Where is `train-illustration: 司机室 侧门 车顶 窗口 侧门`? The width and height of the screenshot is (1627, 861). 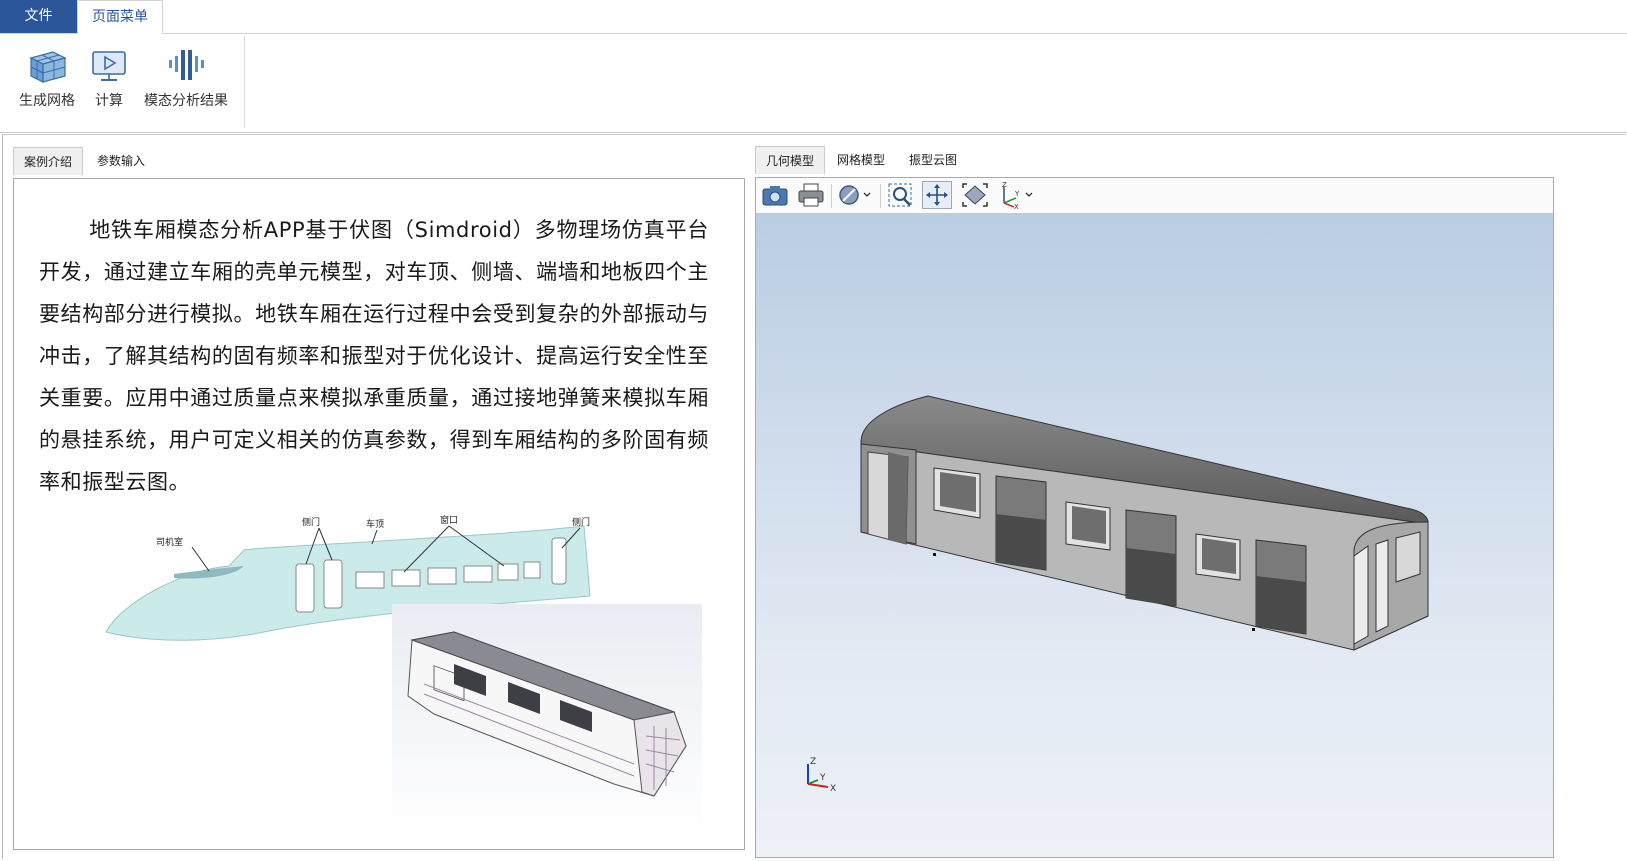 train-illustration: 司机室 侧门 车顶 窗口 侧门 is located at coordinates (403, 675).